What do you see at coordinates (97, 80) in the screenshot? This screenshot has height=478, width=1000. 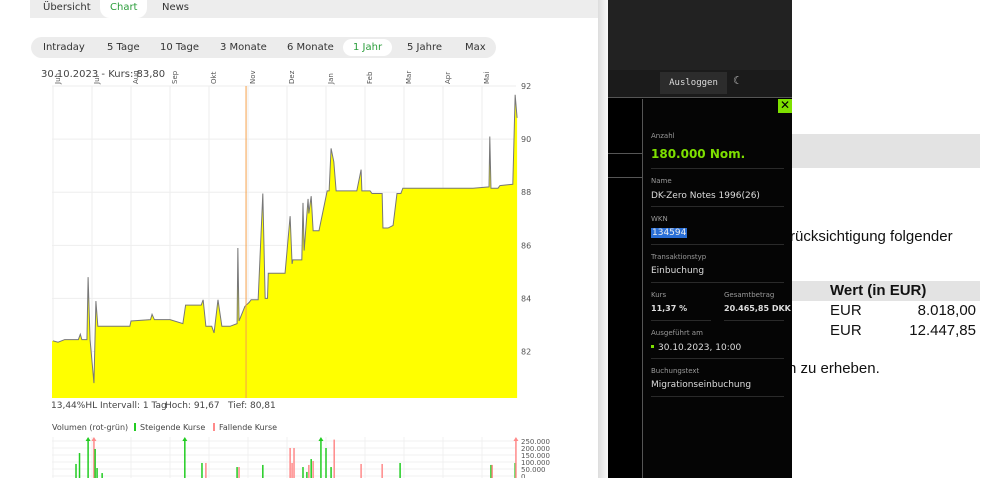 I see `month-label: Jul` at bounding box center [97, 80].